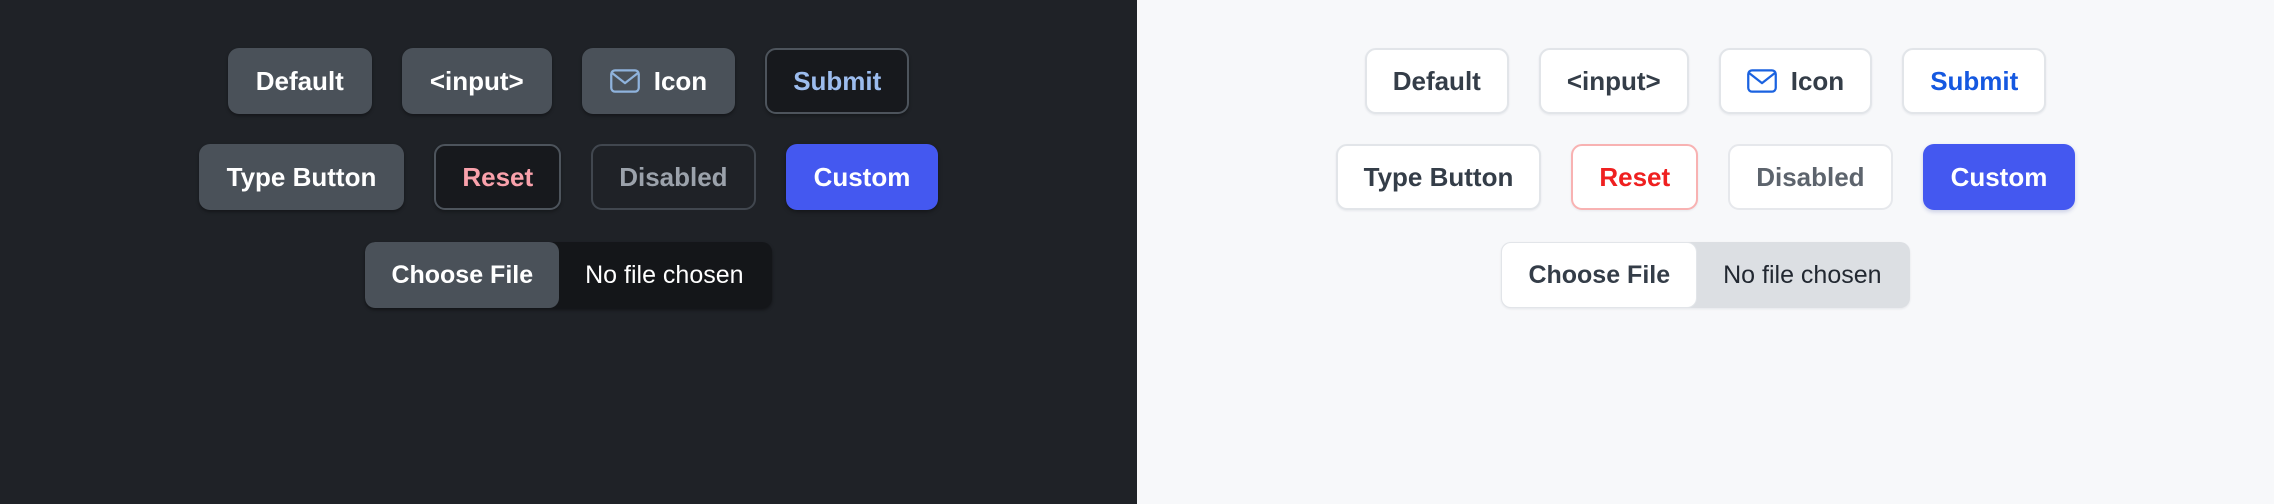 The image size is (2274, 504). I want to click on dark-file-status-text: No file chosen, so click(664, 274).